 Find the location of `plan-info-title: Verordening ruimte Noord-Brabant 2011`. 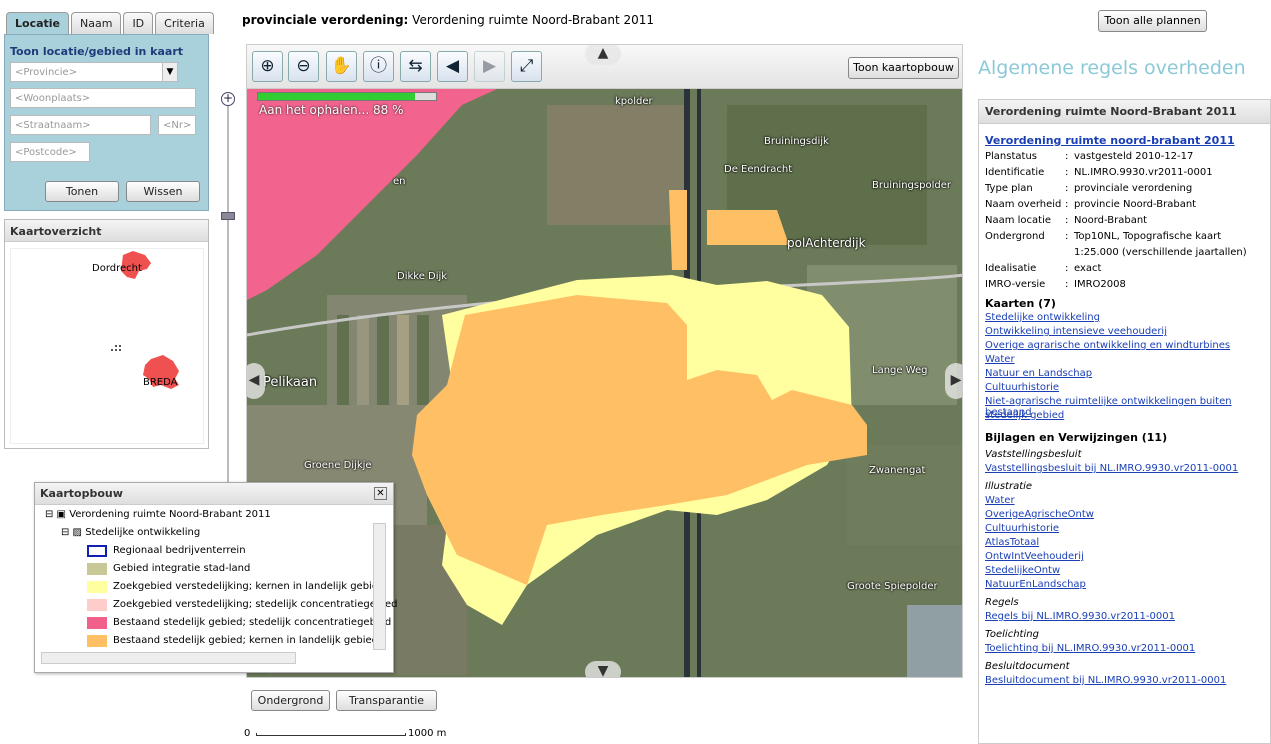

plan-info-title: Verordening ruimte Noord-Brabant 2011 is located at coordinates (1124, 112).